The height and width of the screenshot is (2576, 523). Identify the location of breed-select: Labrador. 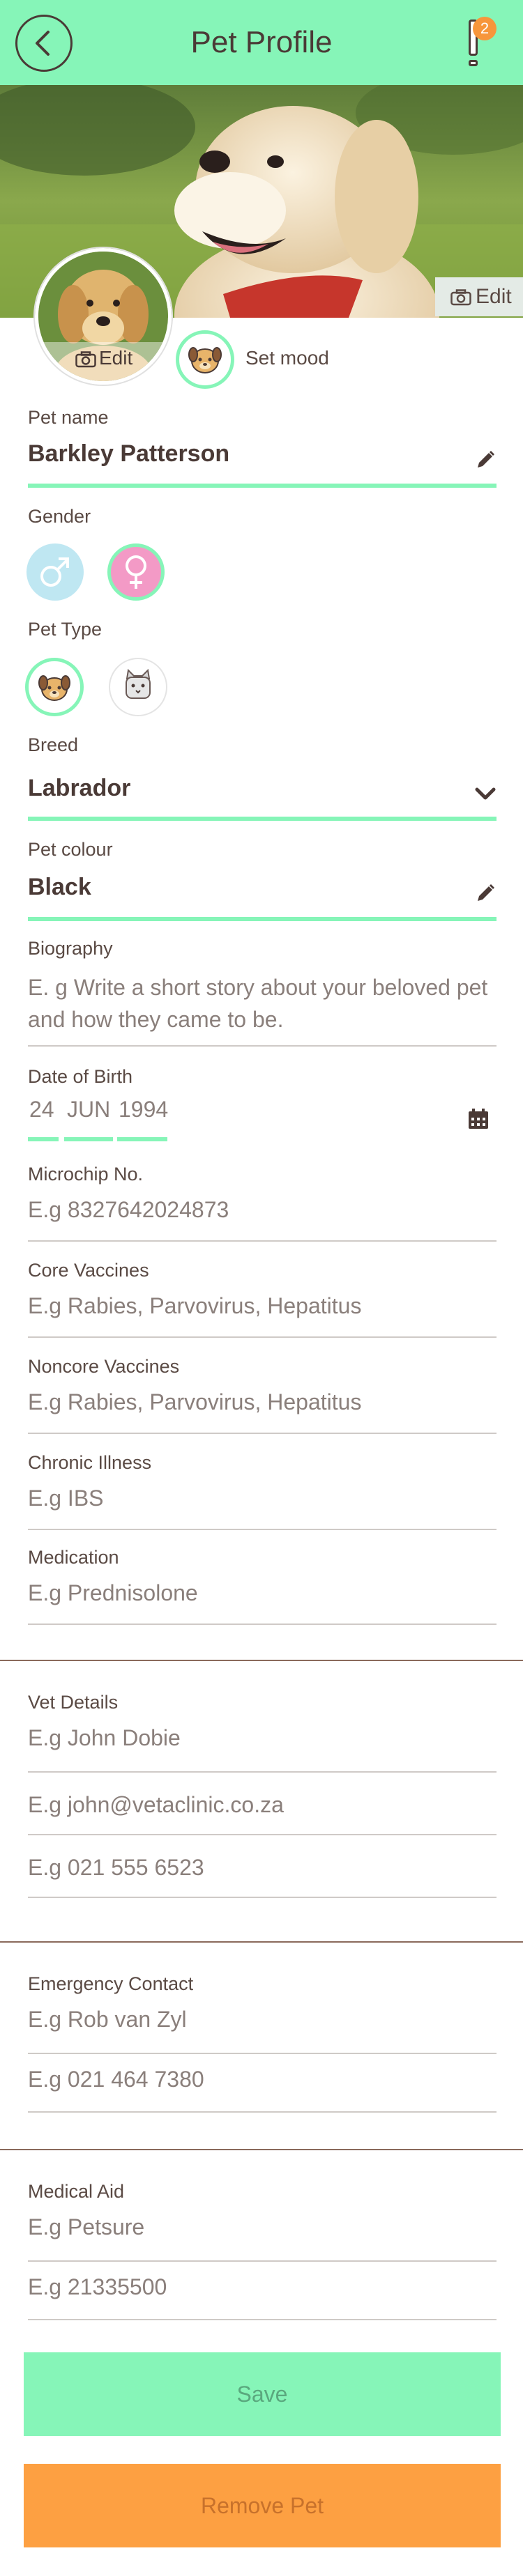
(79, 788).